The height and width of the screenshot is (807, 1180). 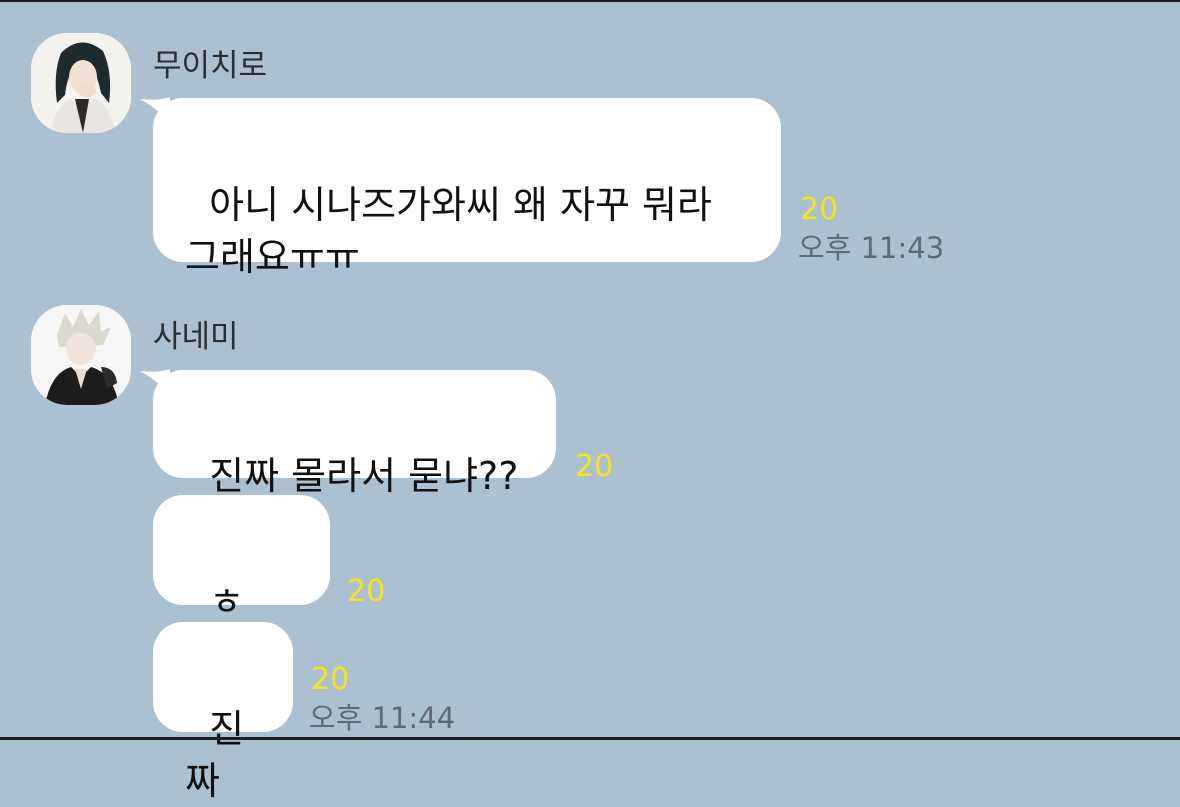 What do you see at coordinates (210, 66) in the screenshot?
I see `sender-name: 무이치로` at bounding box center [210, 66].